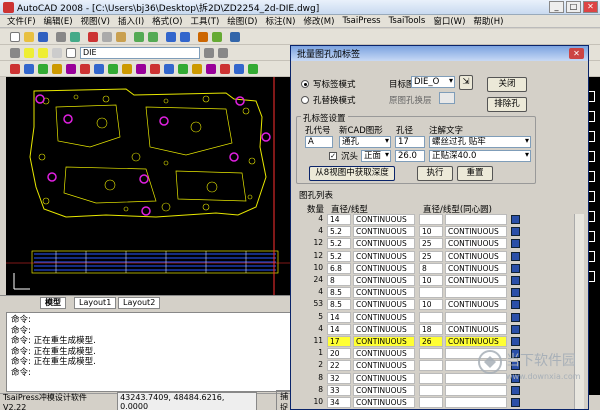 The width and height of the screenshot is (600, 410). Describe the element at coordinates (421, 403) in the screenshot. I see `hole-row: 10 34 CONTINUOUS` at that location.